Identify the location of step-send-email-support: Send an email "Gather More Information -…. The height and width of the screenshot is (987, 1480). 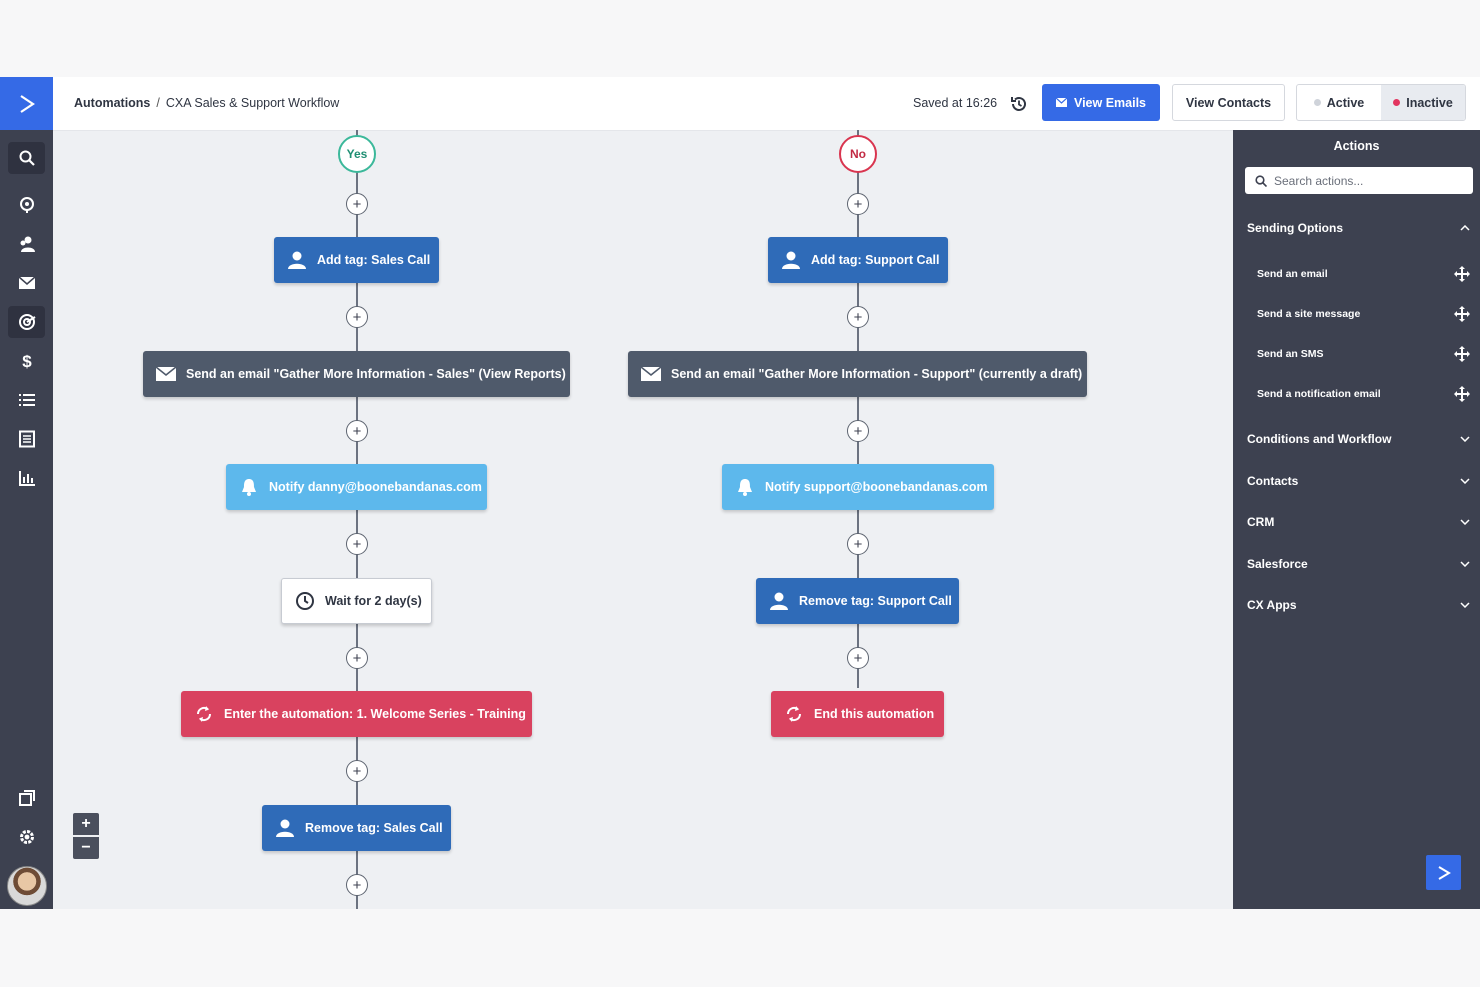
(857, 374).